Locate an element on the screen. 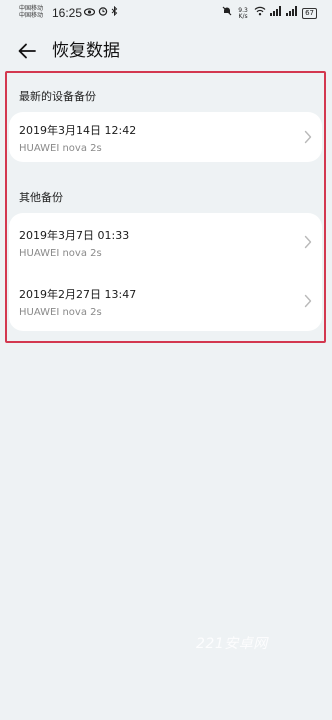 The width and height of the screenshot is (332, 720). status-right-icons: 9.3 K/s 67 is located at coordinates (269, 13).